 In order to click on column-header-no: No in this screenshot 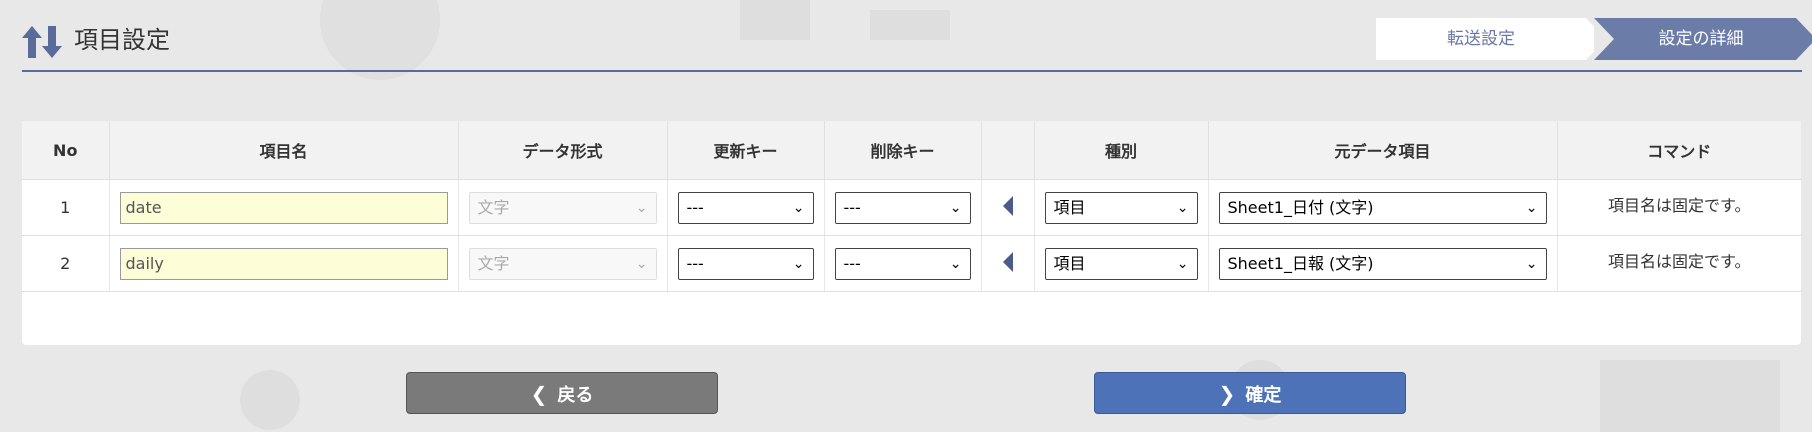, I will do `click(66, 150)`.